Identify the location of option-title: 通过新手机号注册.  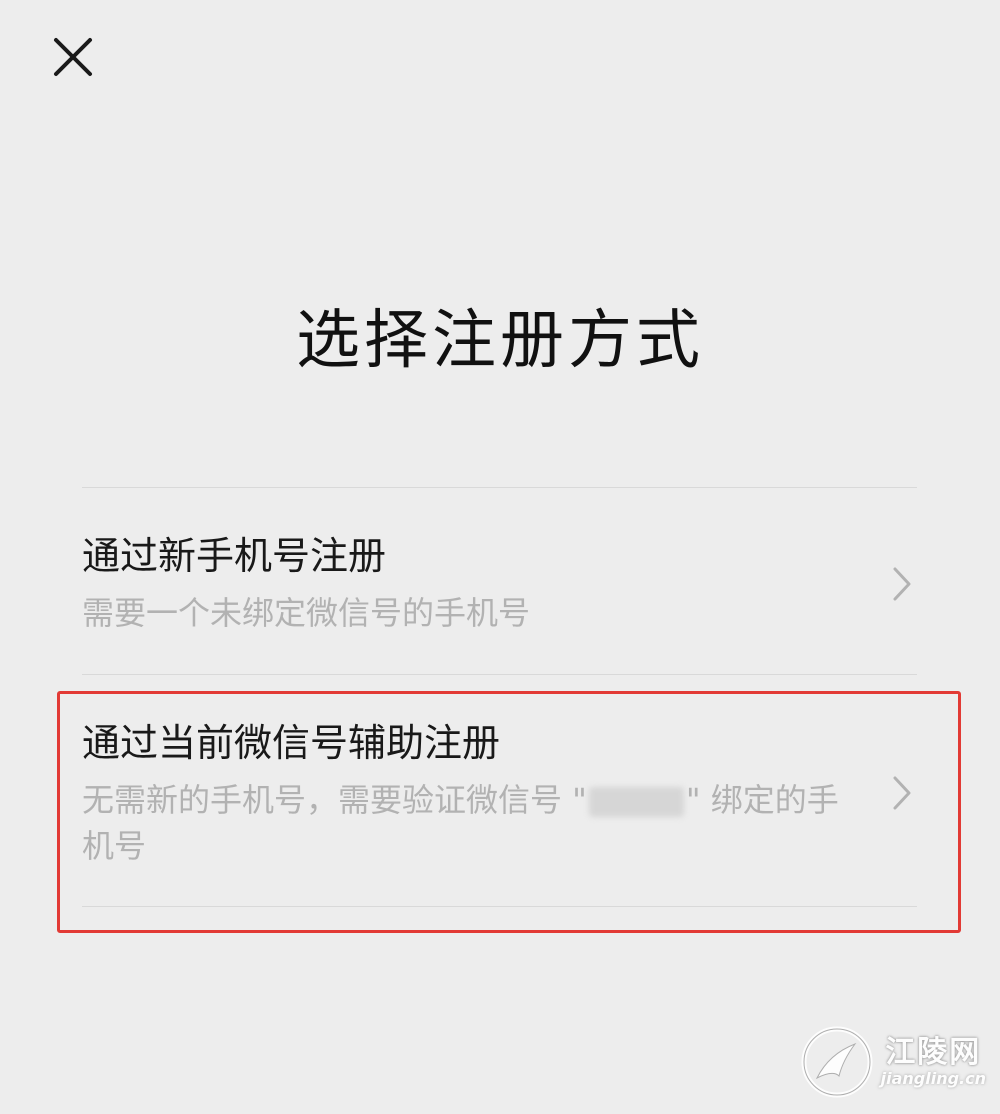
(234, 556).